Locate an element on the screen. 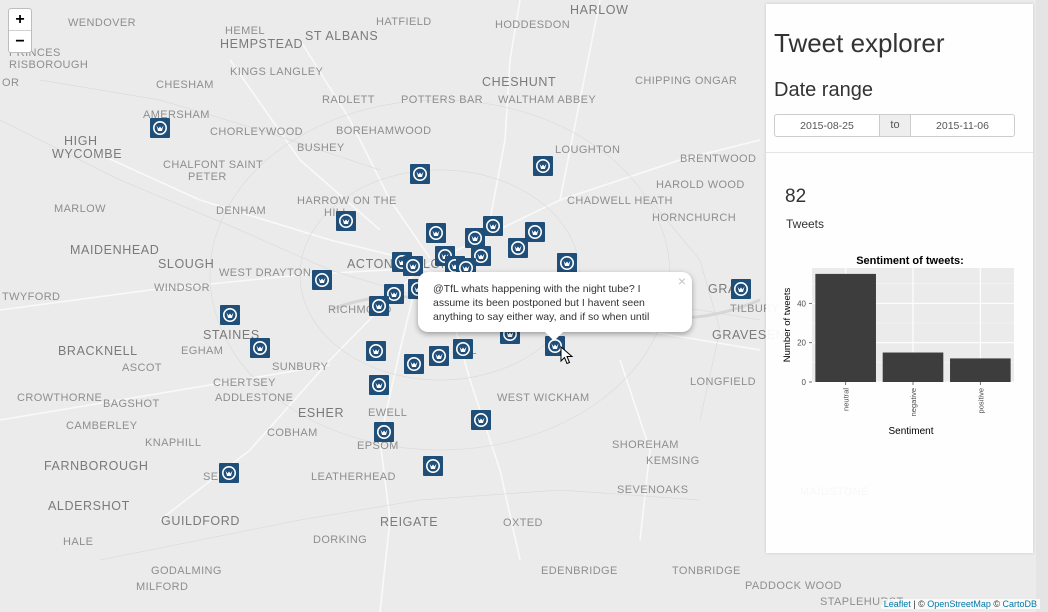 The width and height of the screenshot is (1048, 612). place-label: Brentwood is located at coordinates (718, 159).